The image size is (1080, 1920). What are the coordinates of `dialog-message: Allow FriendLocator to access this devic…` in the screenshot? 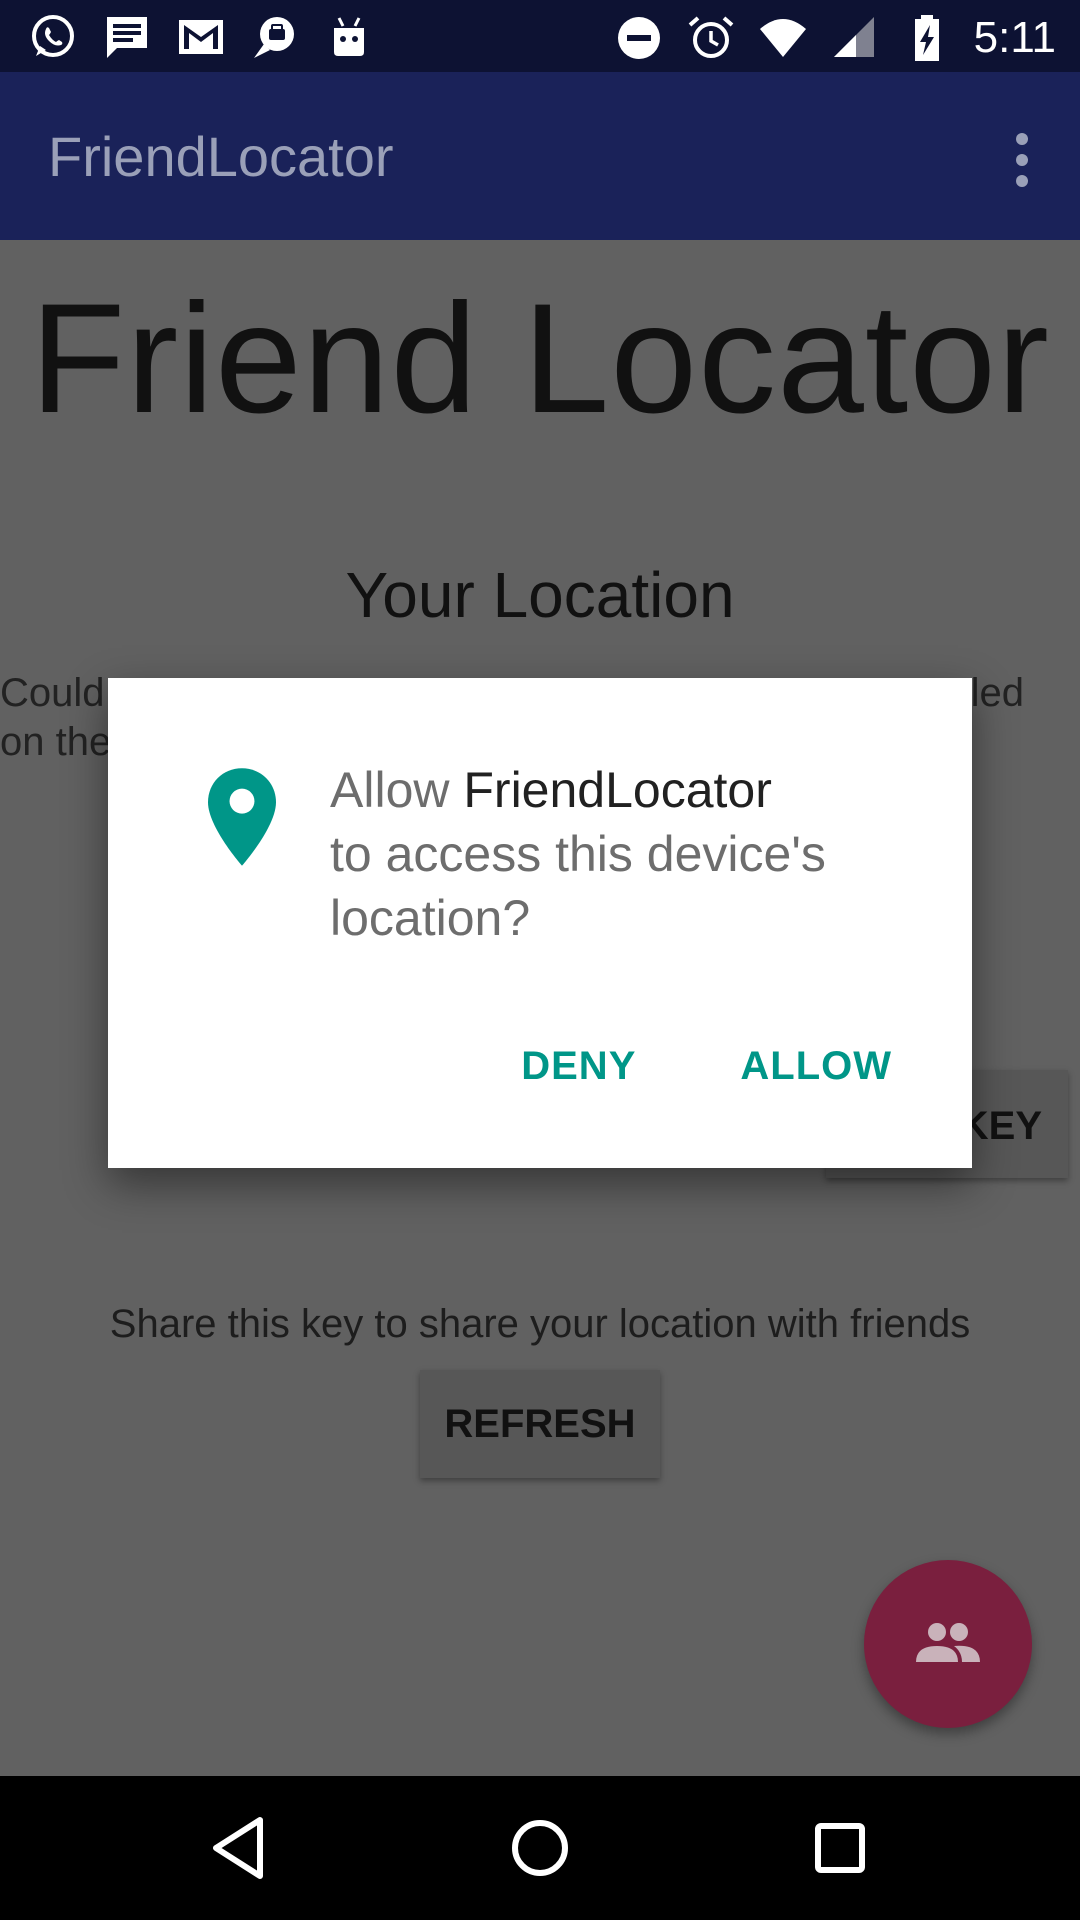 It's located at (630, 854).